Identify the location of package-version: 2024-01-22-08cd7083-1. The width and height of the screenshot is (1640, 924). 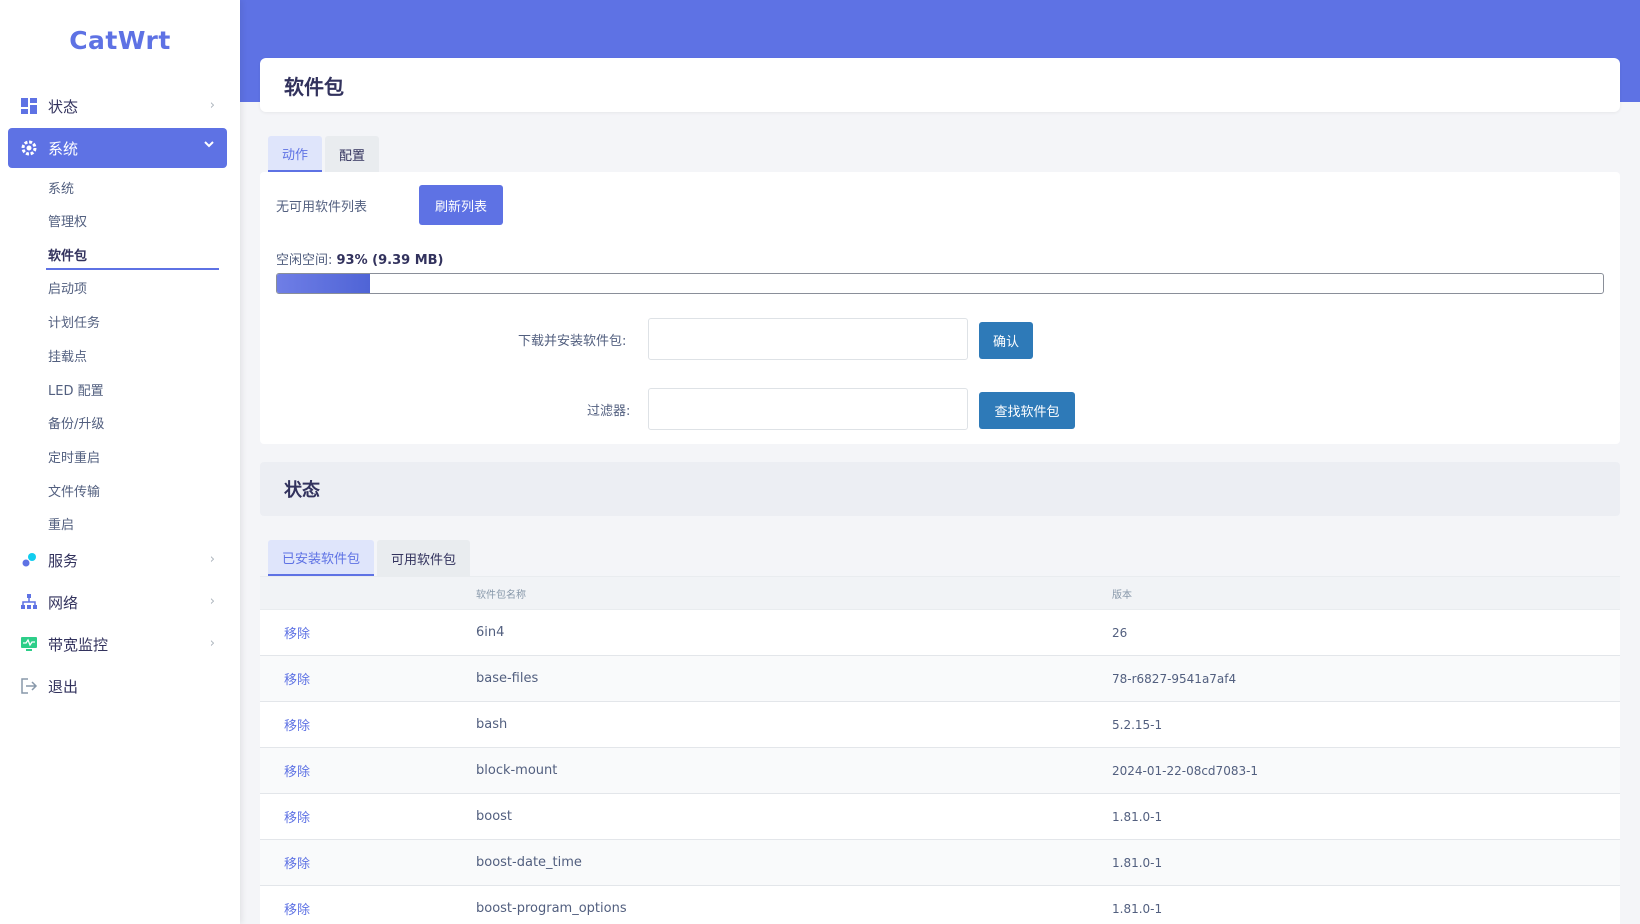
(1185, 770).